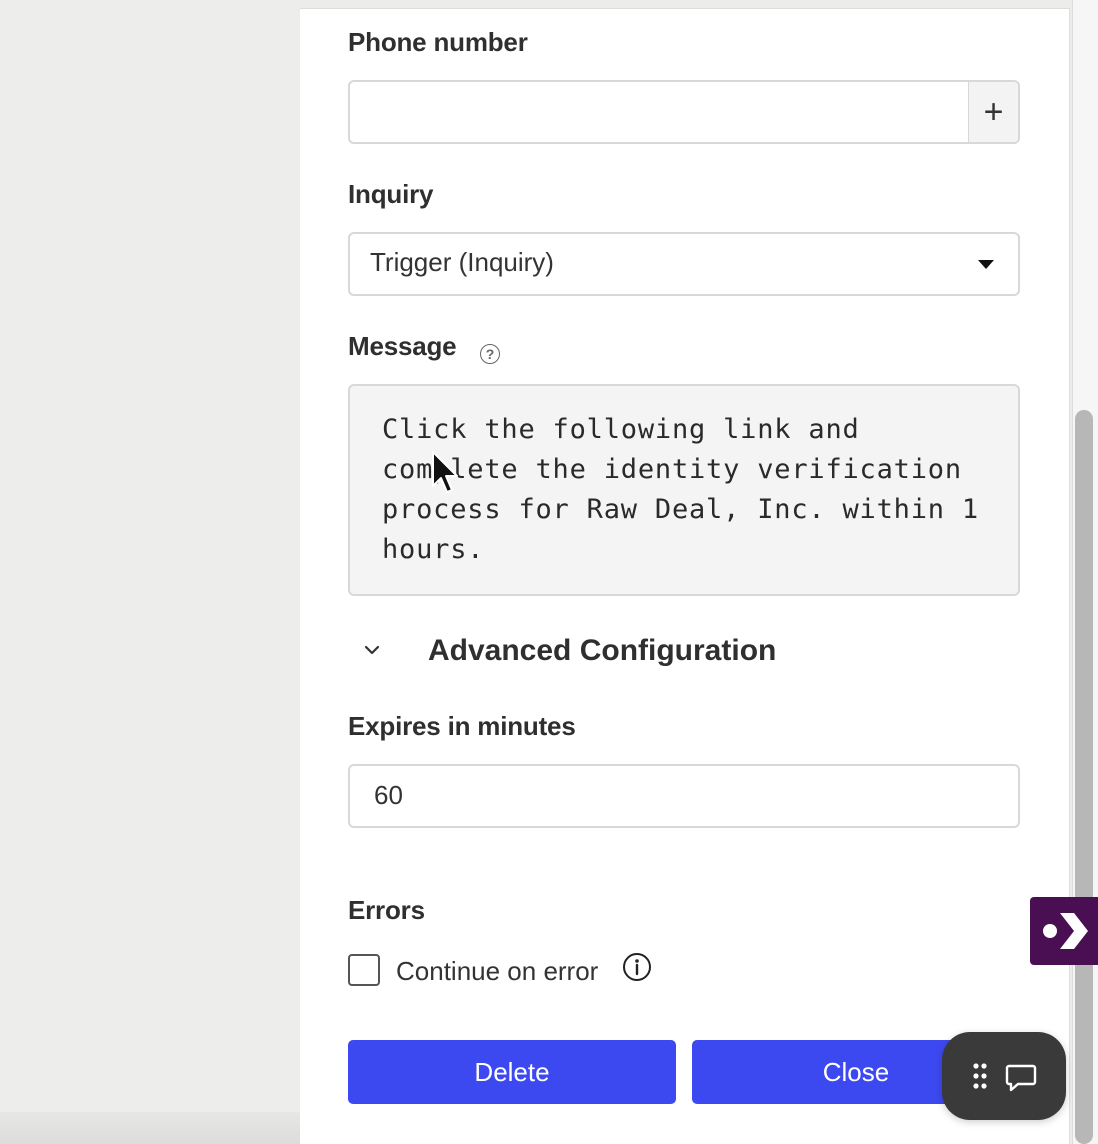 The width and height of the screenshot is (1098, 1144). What do you see at coordinates (684, 796) in the screenshot?
I see `expires-input: 60` at bounding box center [684, 796].